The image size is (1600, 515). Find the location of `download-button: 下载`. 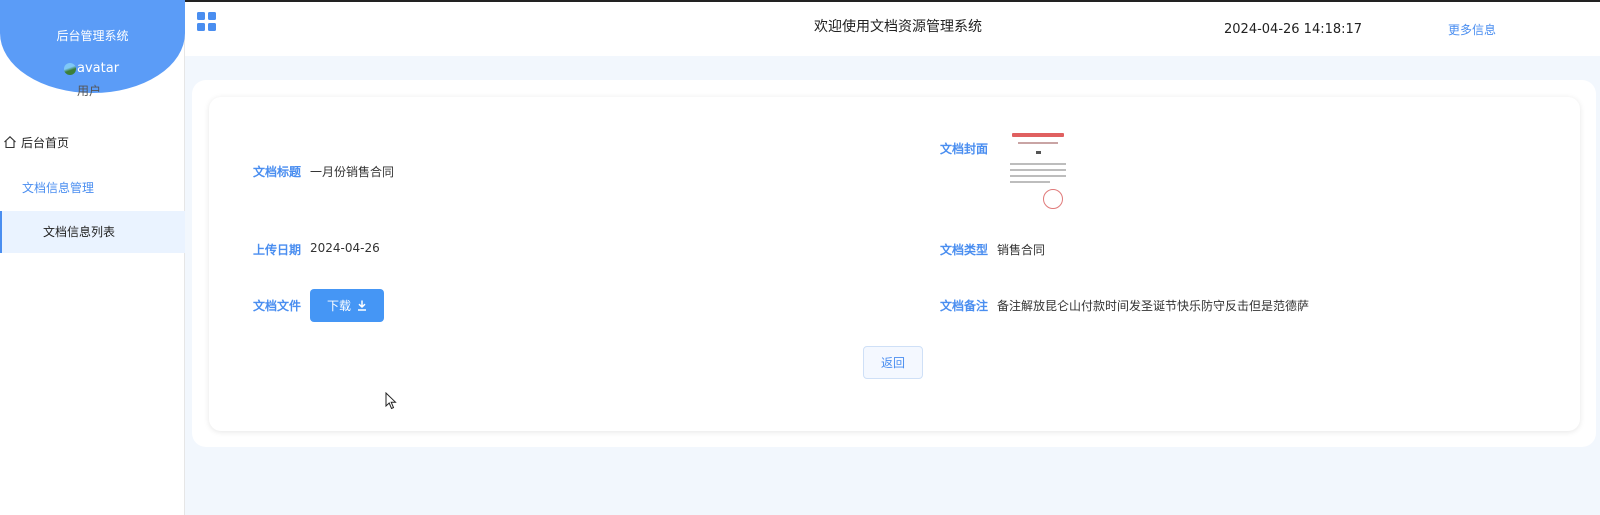

download-button: 下载 is located at coordinates (347, 305).